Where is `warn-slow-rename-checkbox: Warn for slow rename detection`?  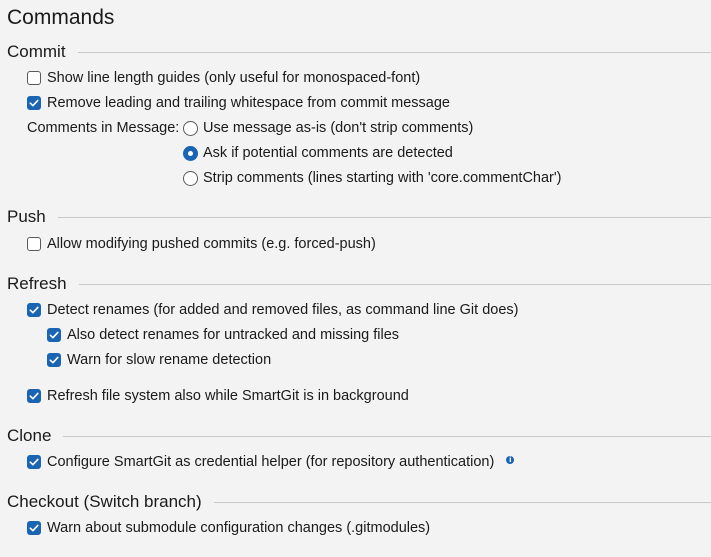
warn-slow-rename-checkbox: Warn for slow rename detection is located at coordinates (159, 360).